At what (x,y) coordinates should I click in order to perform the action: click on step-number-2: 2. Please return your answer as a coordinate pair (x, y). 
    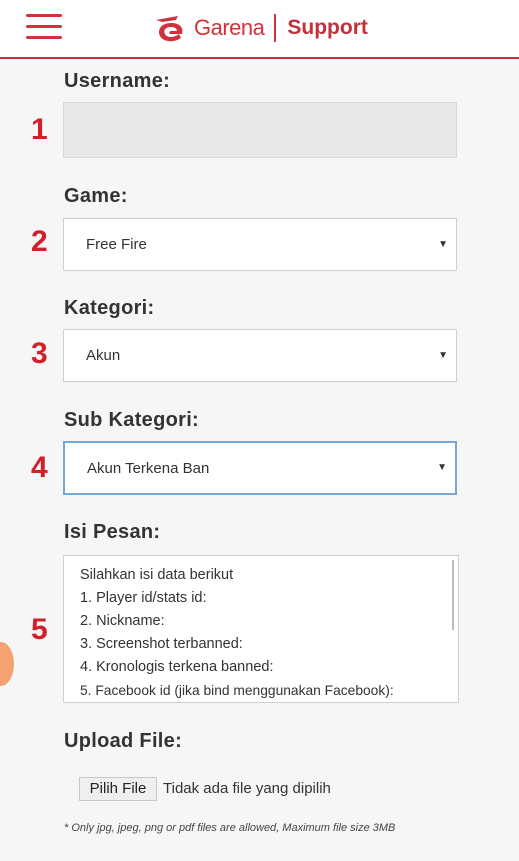
    Looking at the image, I should click on (39, 241).